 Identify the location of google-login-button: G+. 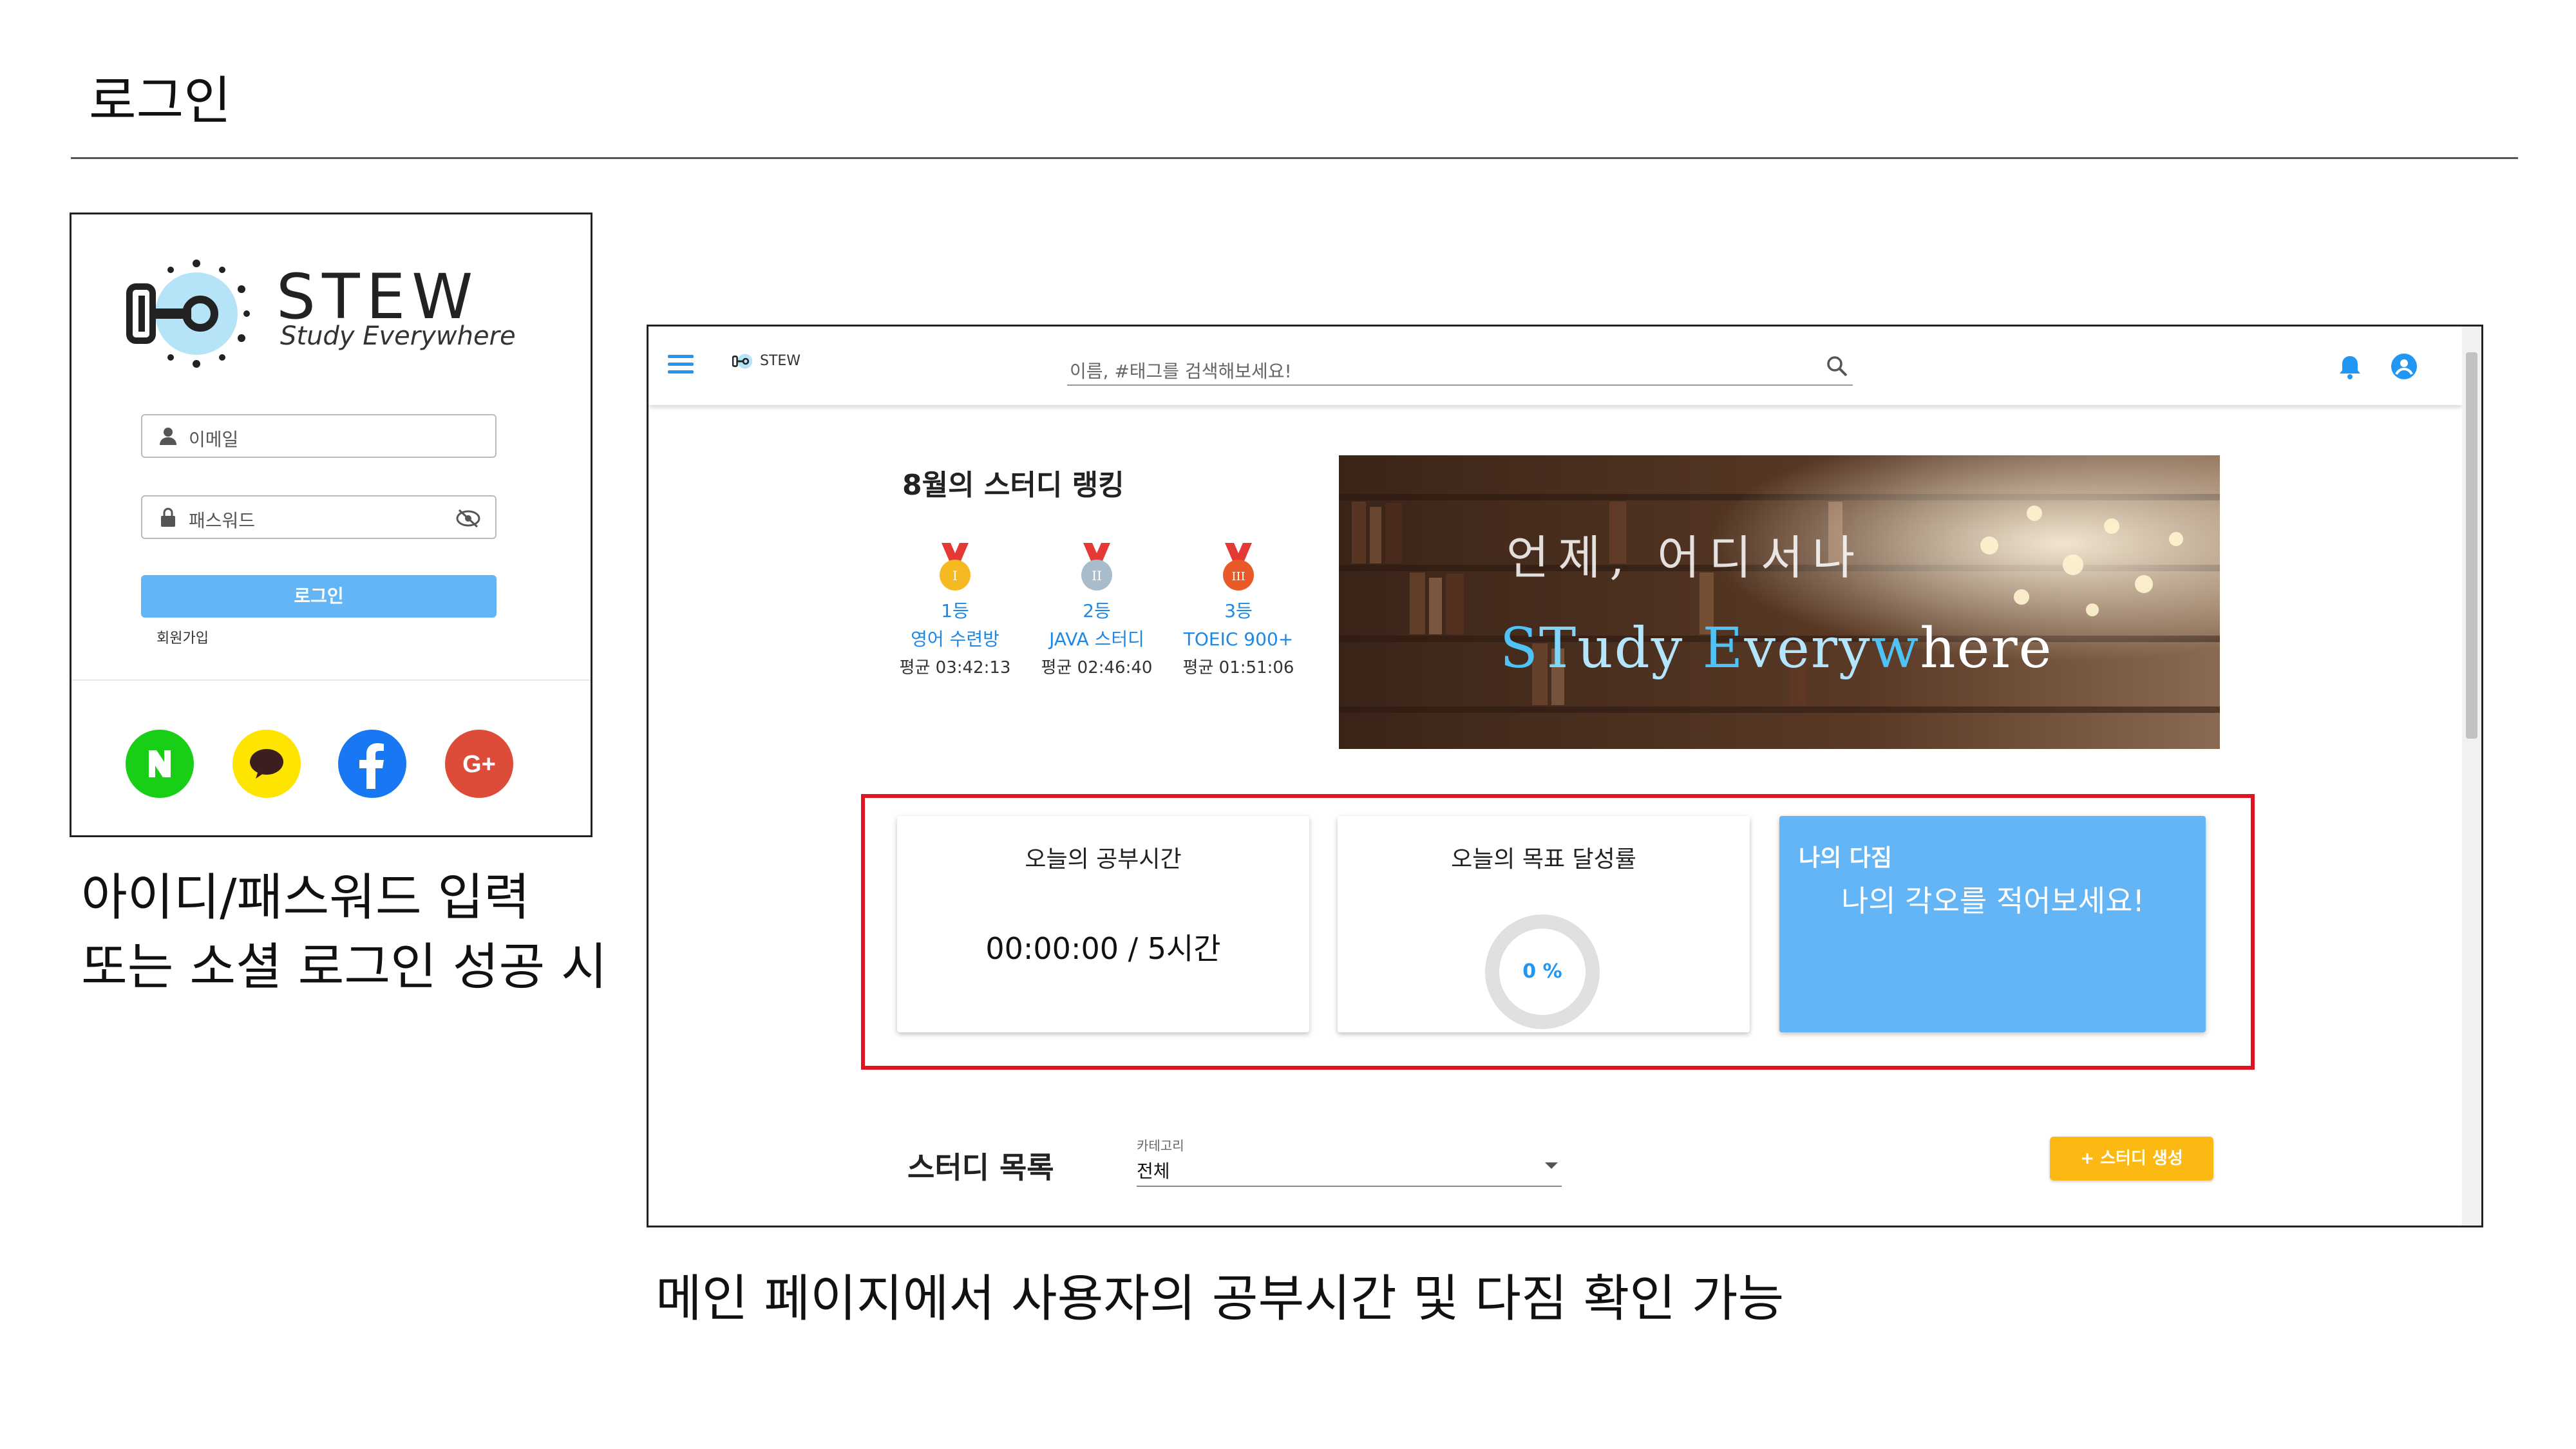
(479, 764).